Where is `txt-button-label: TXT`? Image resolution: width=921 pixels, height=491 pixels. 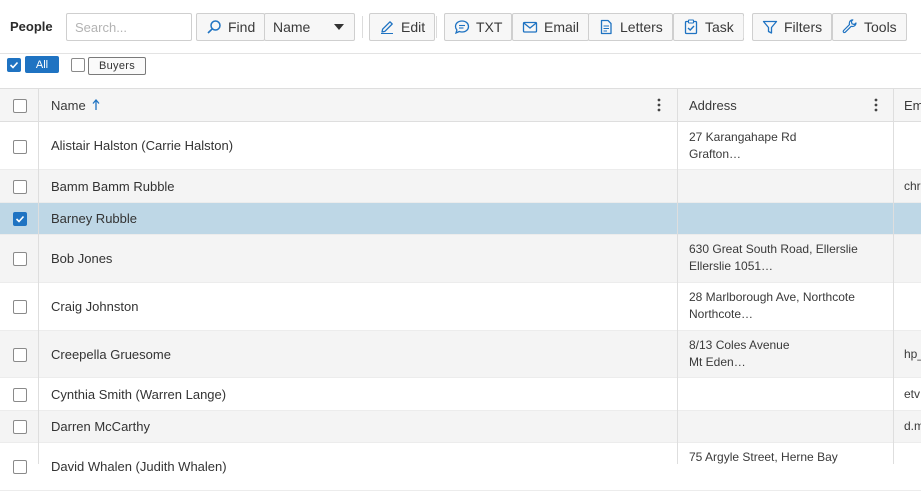
txt-button-label: TXT is located at coordinates (489, 27).